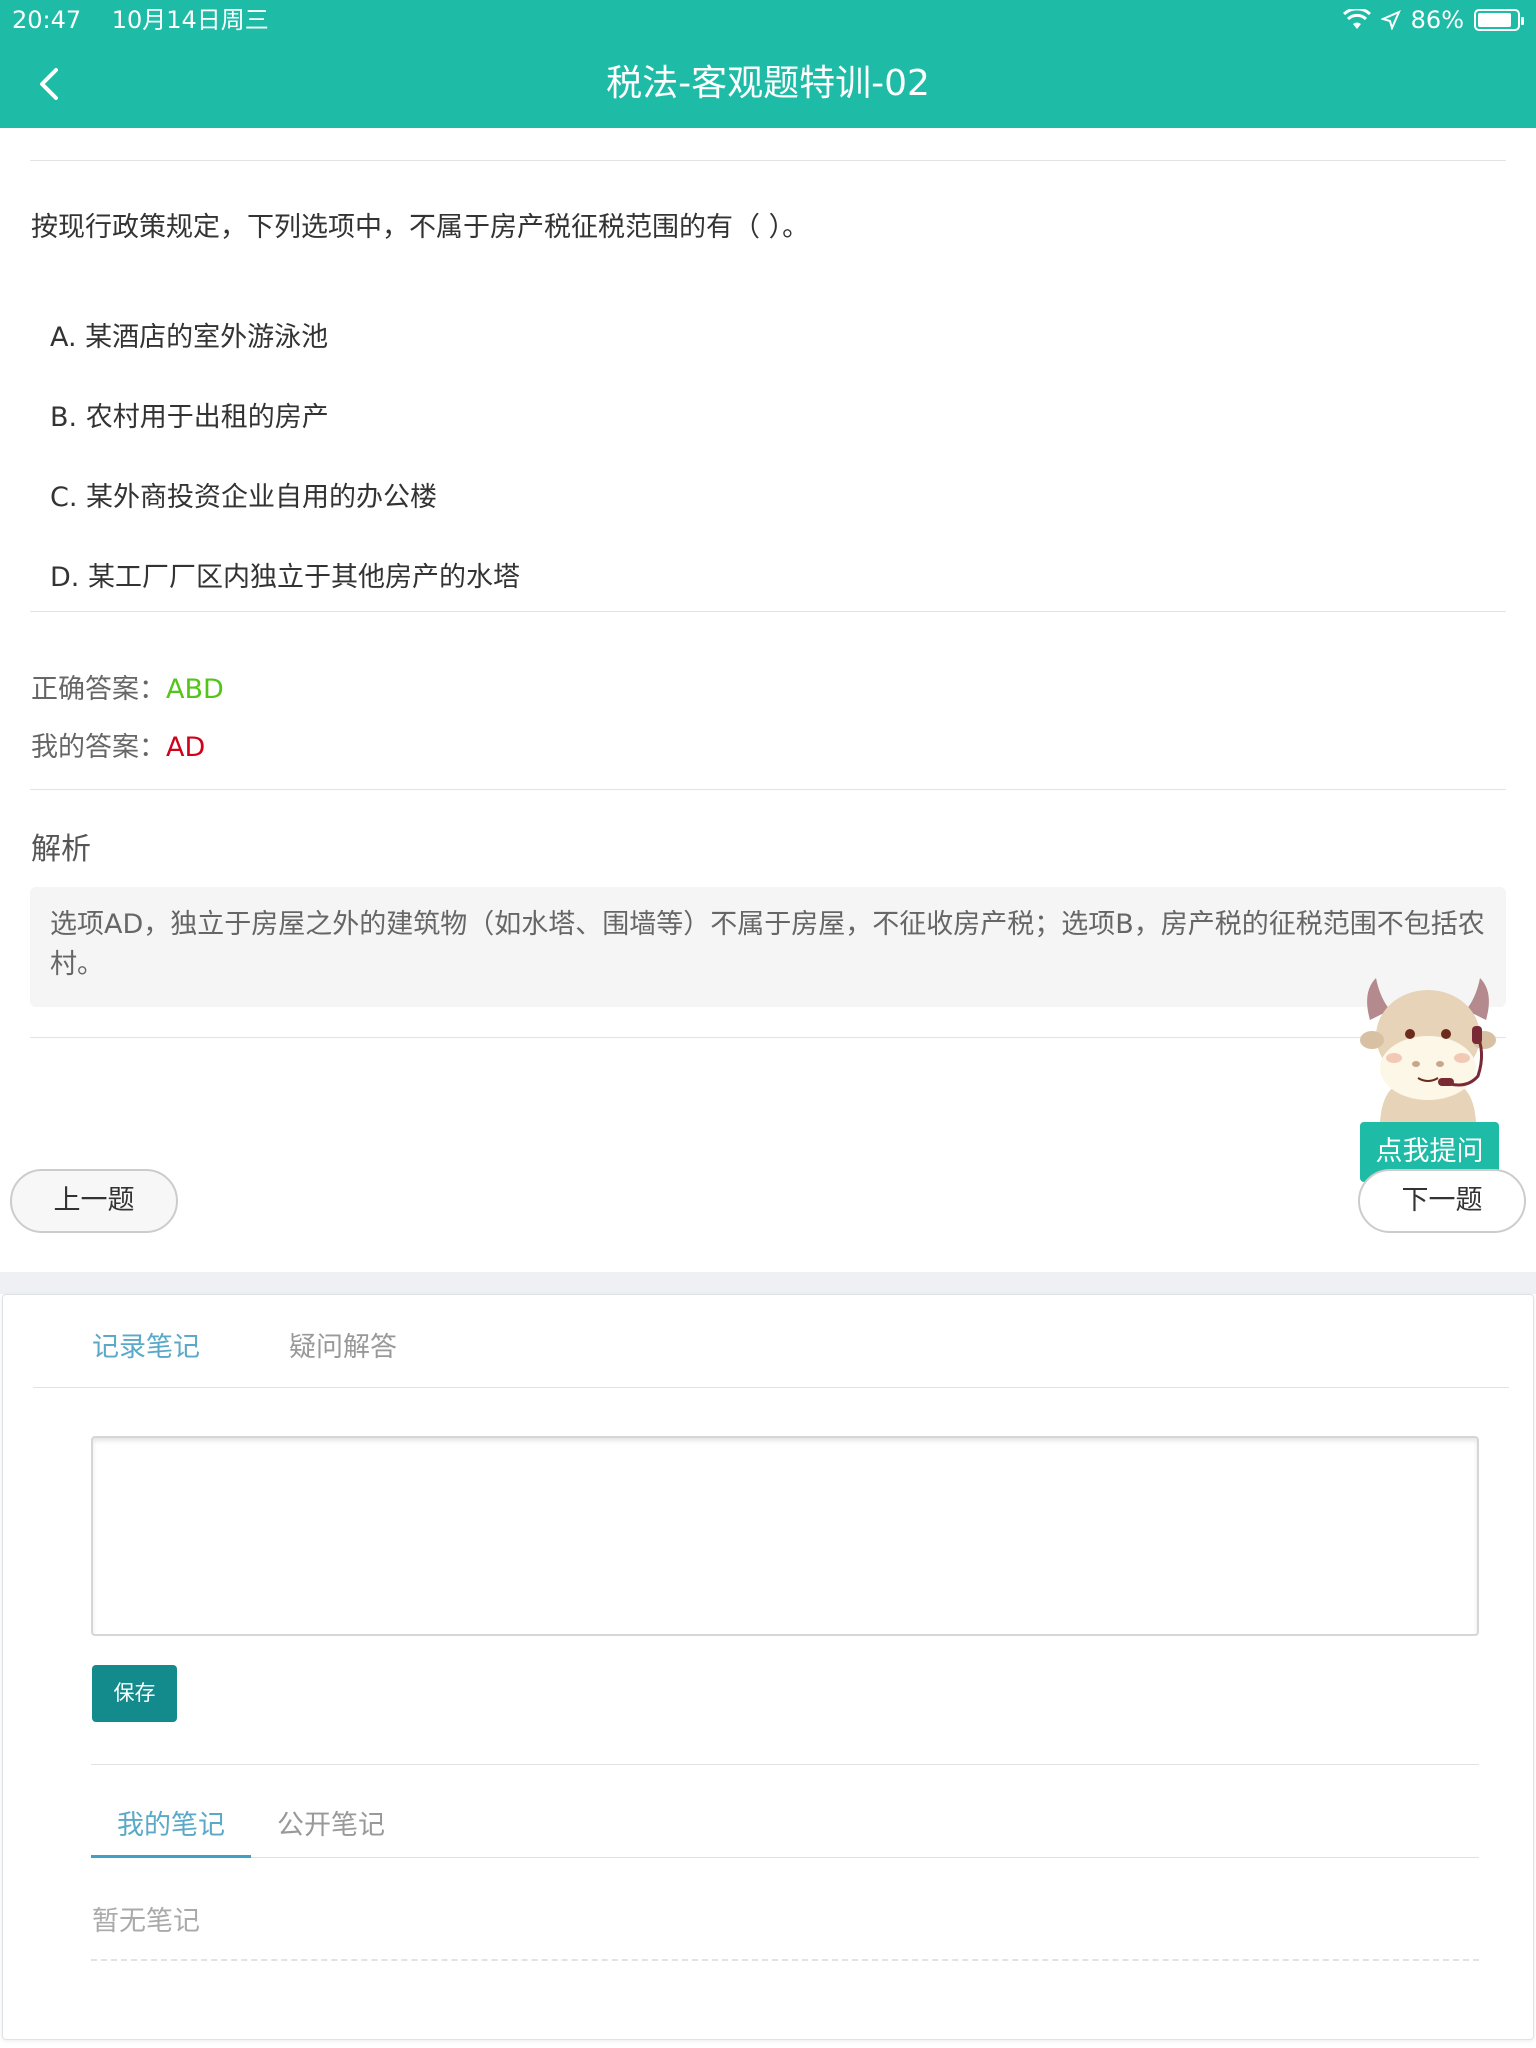  I want to click on cow-mascot-icon, so click(1428, 1047).